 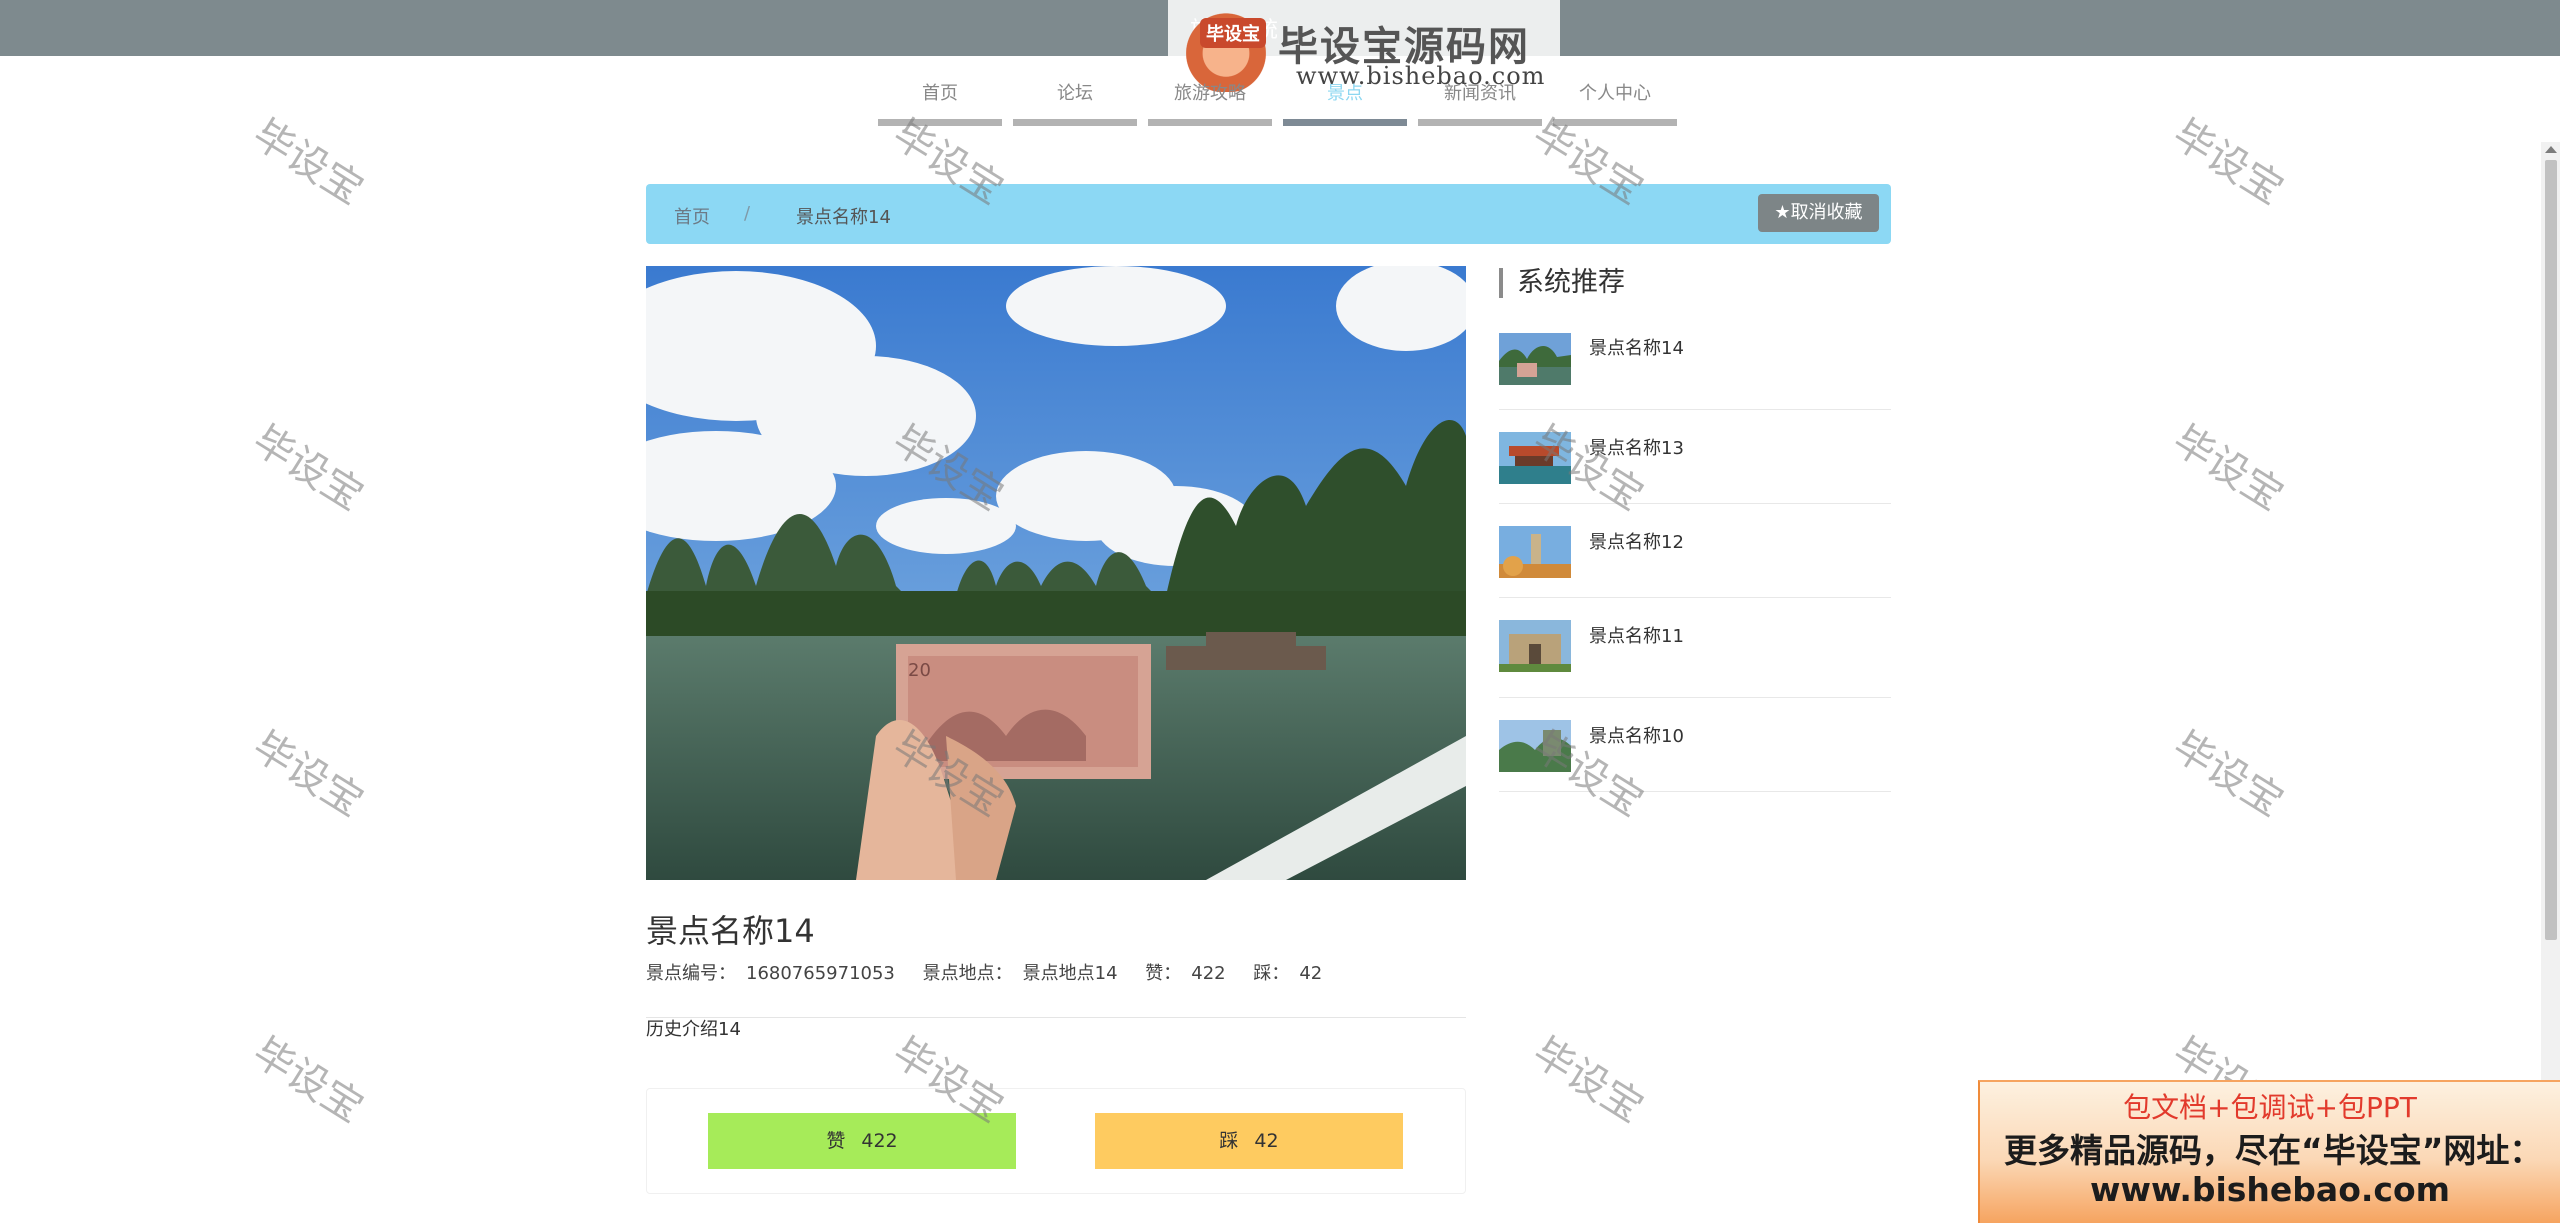 What do you see at coordinates (1695, 370) in the screenshot?
I see `recommend-item: 景点名称14` at bounding box center [1695, 370].